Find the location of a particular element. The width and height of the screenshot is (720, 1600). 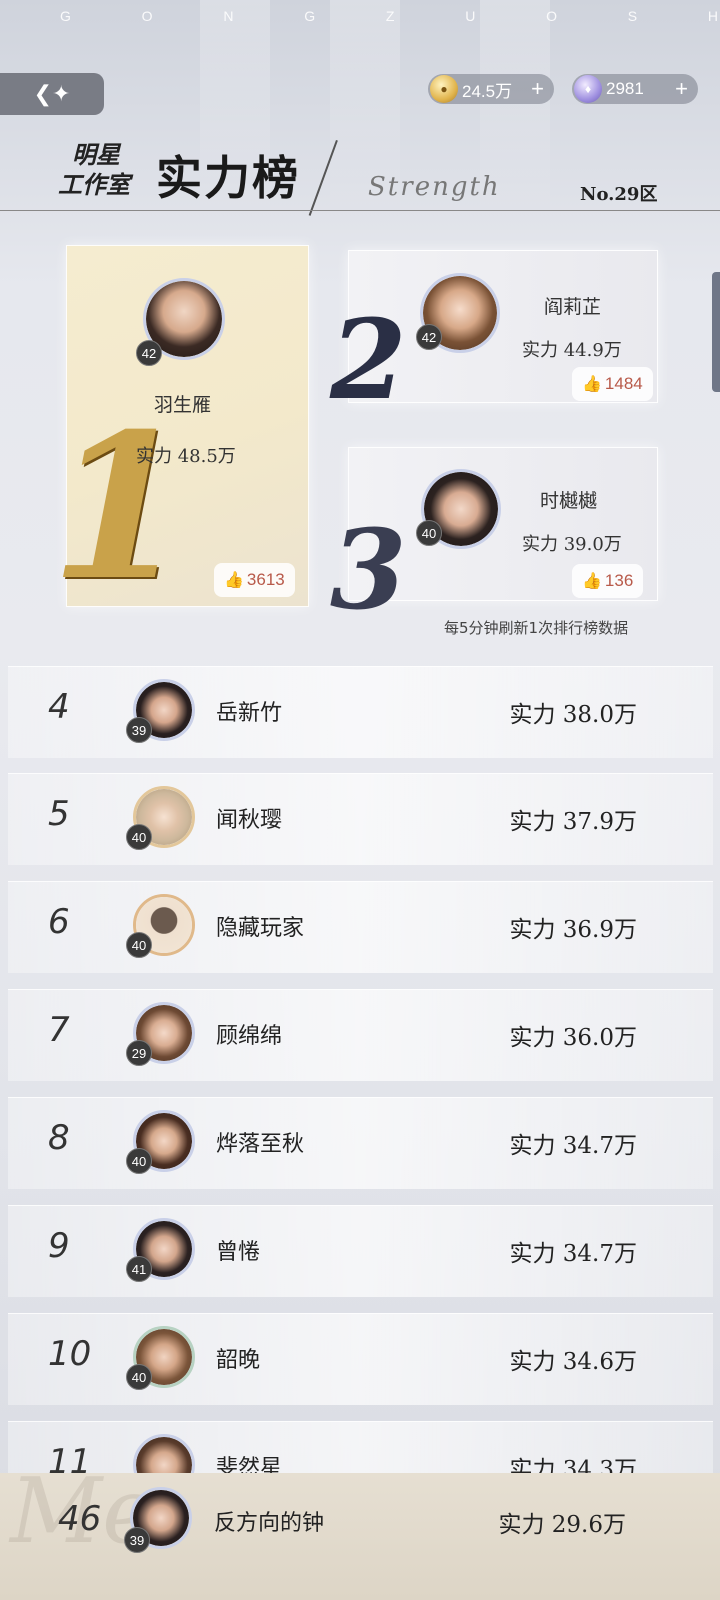

podium-likes-count-2: 1484 is located at coordinates (623, 383).